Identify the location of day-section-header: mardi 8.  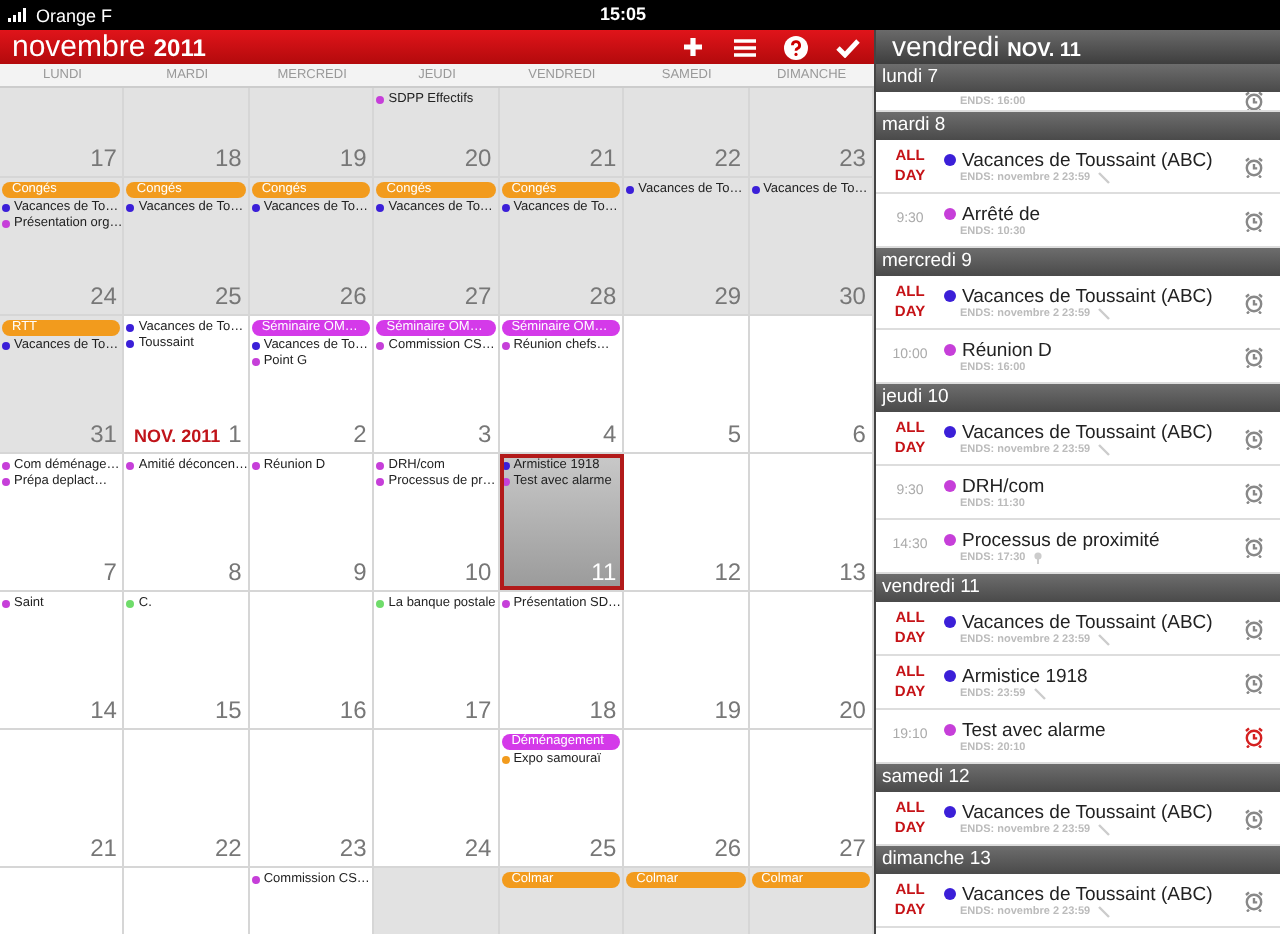
(1078, 126).